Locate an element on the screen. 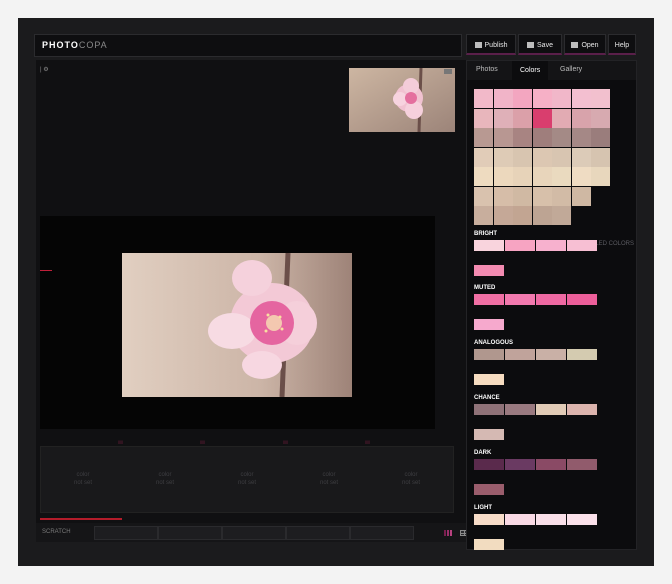 Image resolution: width=672 pixels, height=584 pixels. palette-icon is located at coordinates (448, 533).